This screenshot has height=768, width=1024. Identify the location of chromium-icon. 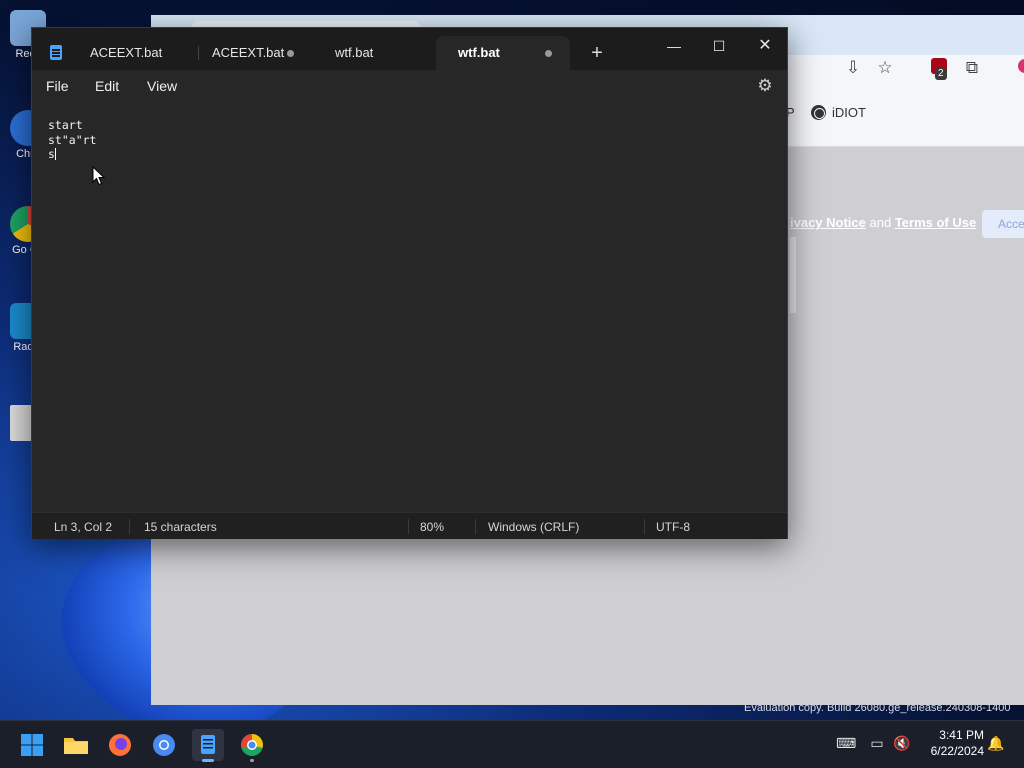
(164, 745).